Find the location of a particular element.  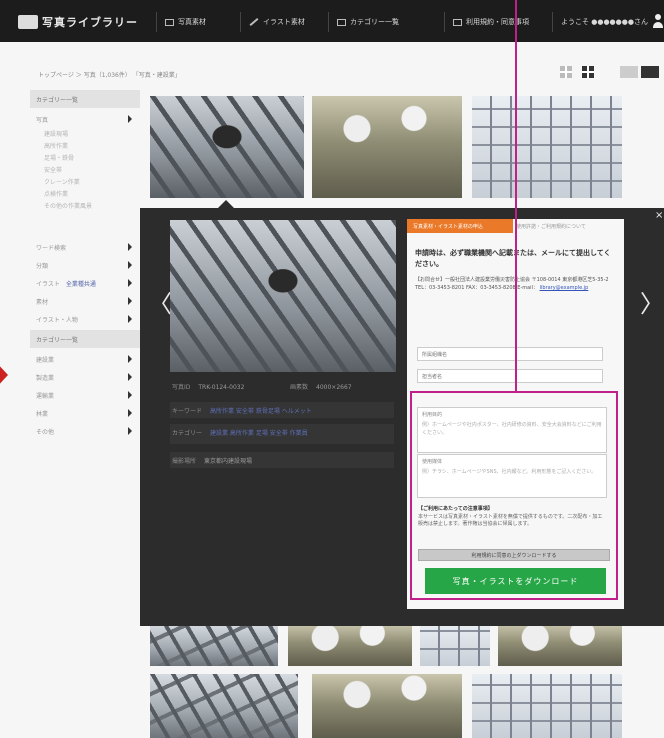

grid-view-icon is located at coordinates (588, 72).